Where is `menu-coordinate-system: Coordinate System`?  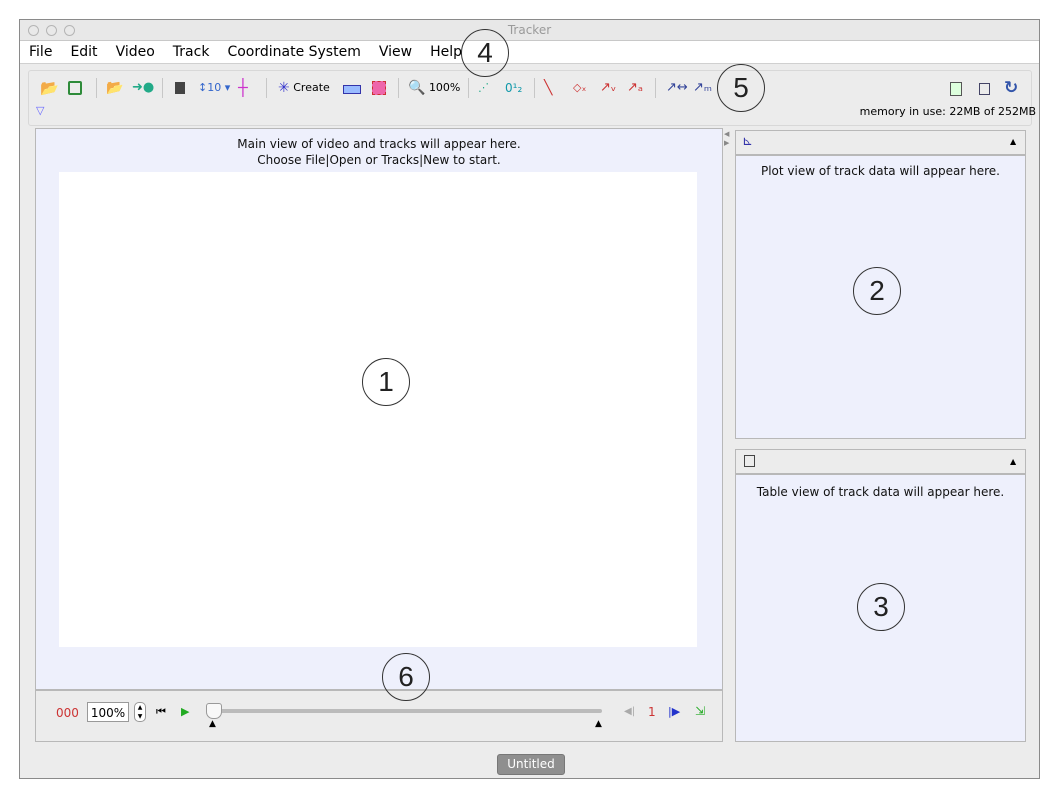
menu-coordinate-system: Coordinate System is located at coordinates (293, 52).